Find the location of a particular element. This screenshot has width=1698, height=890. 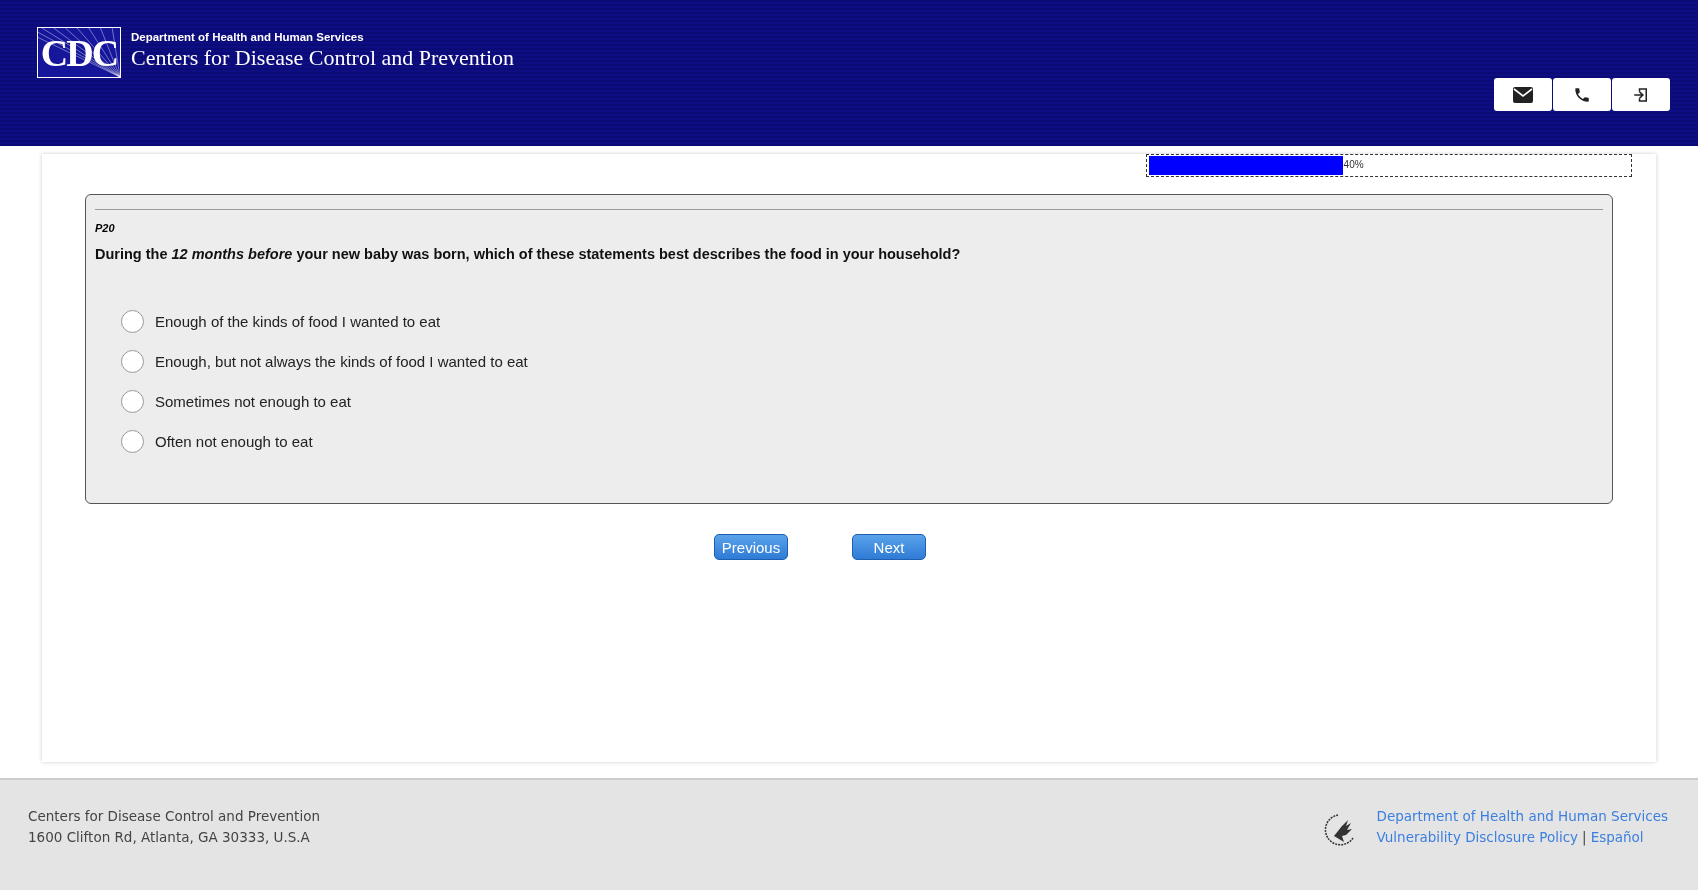

email-button is located at coordinates (1523, 94).